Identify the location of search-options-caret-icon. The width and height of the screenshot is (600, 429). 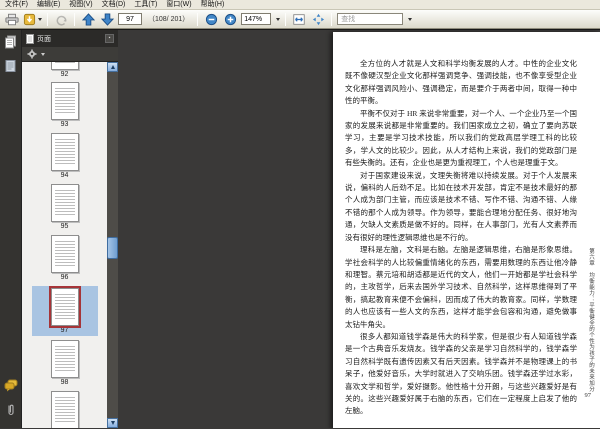
(410, 19).